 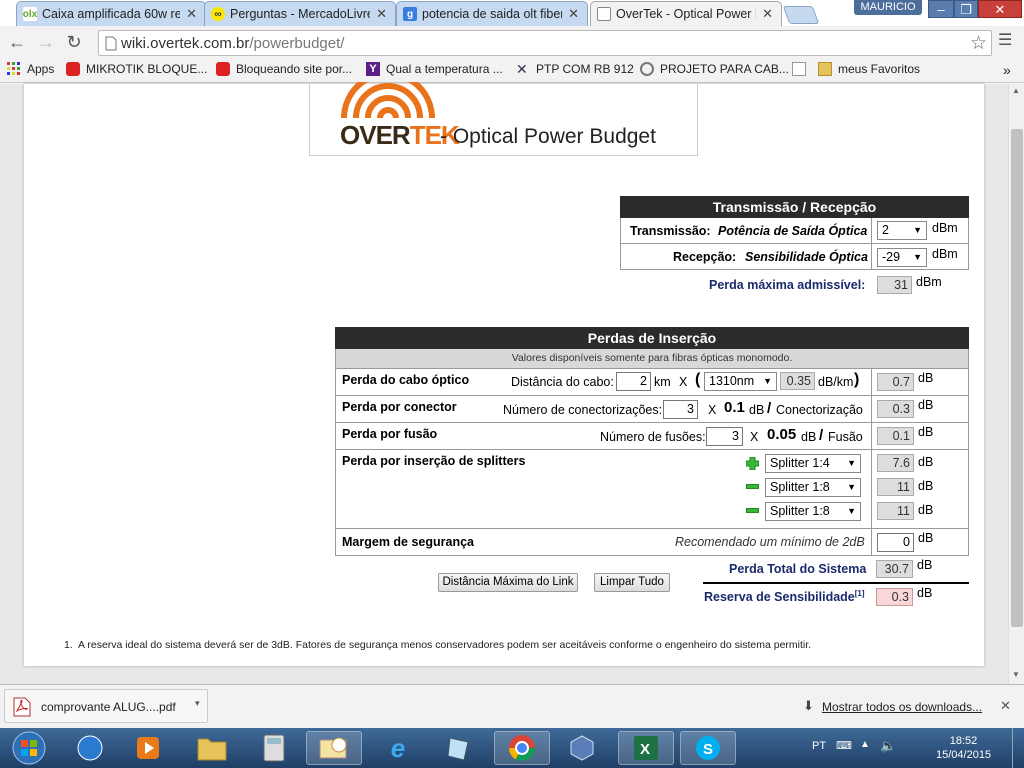 What do you see at coordinates (836, 382) in the screenshot?
I see `attenuation-unit: dB/km` at bounding box center [836, 382].